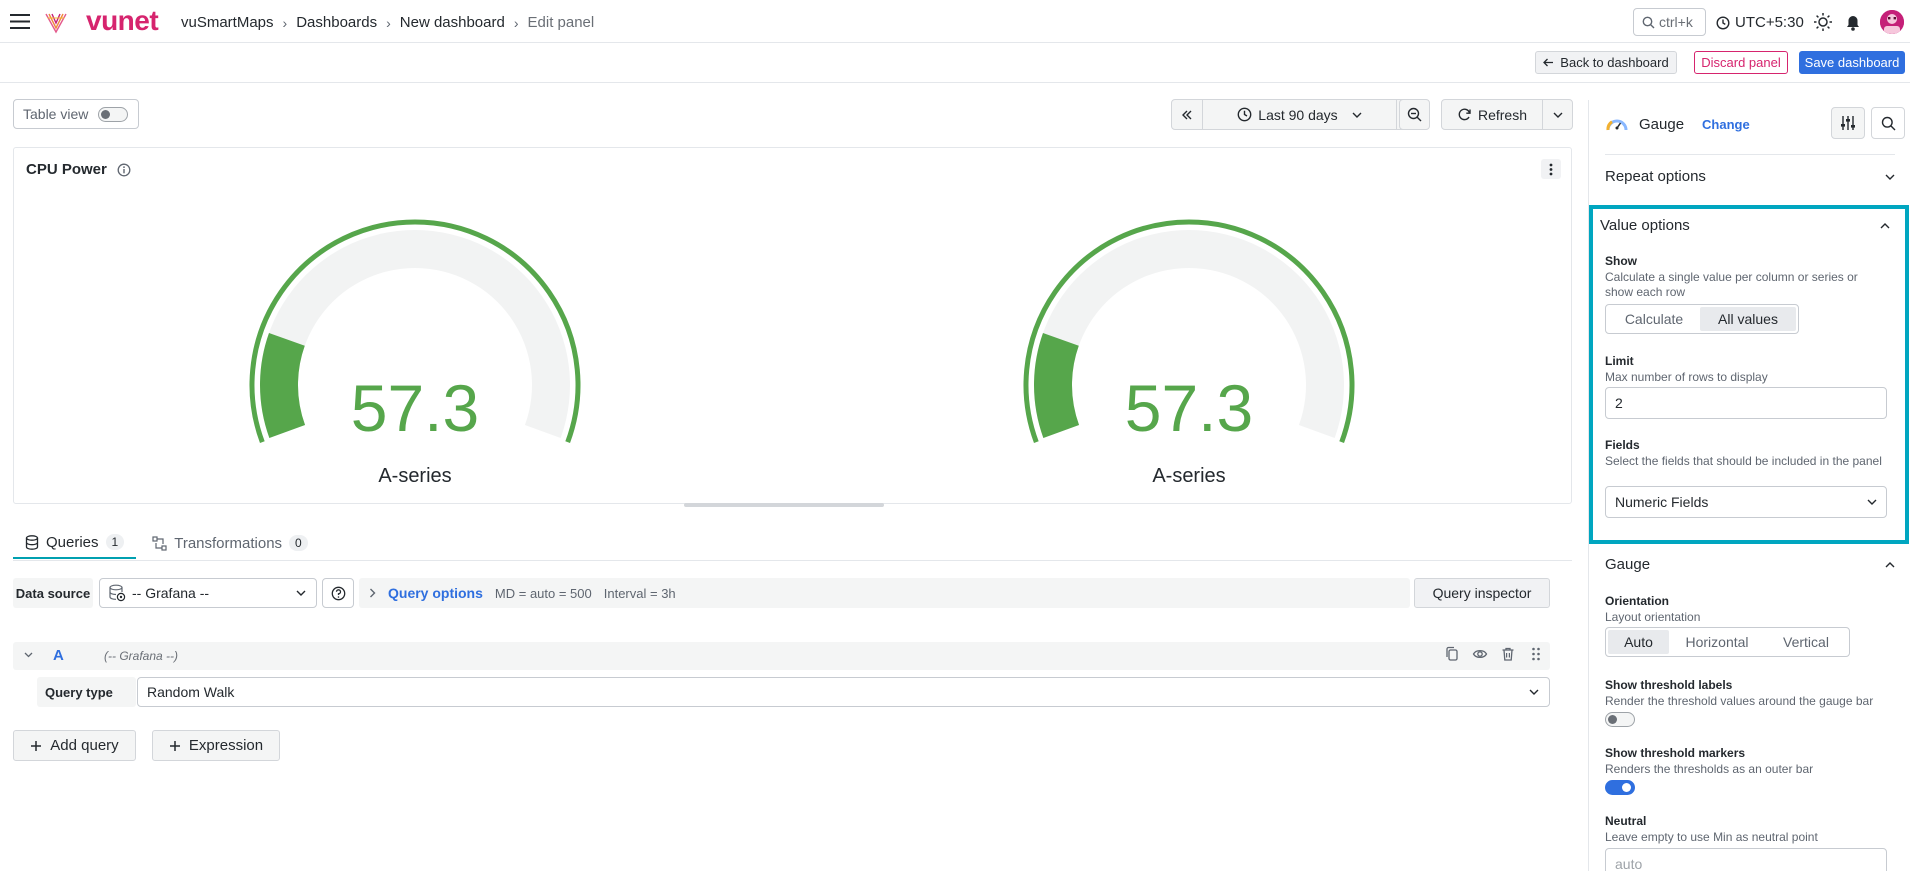 This screenshot has height=871, width=1910. What do you see at coordinates (1741, 62) in the screenshot?
I see `discard-panel-button: Discard panel` at bounding box center [1741, 62].